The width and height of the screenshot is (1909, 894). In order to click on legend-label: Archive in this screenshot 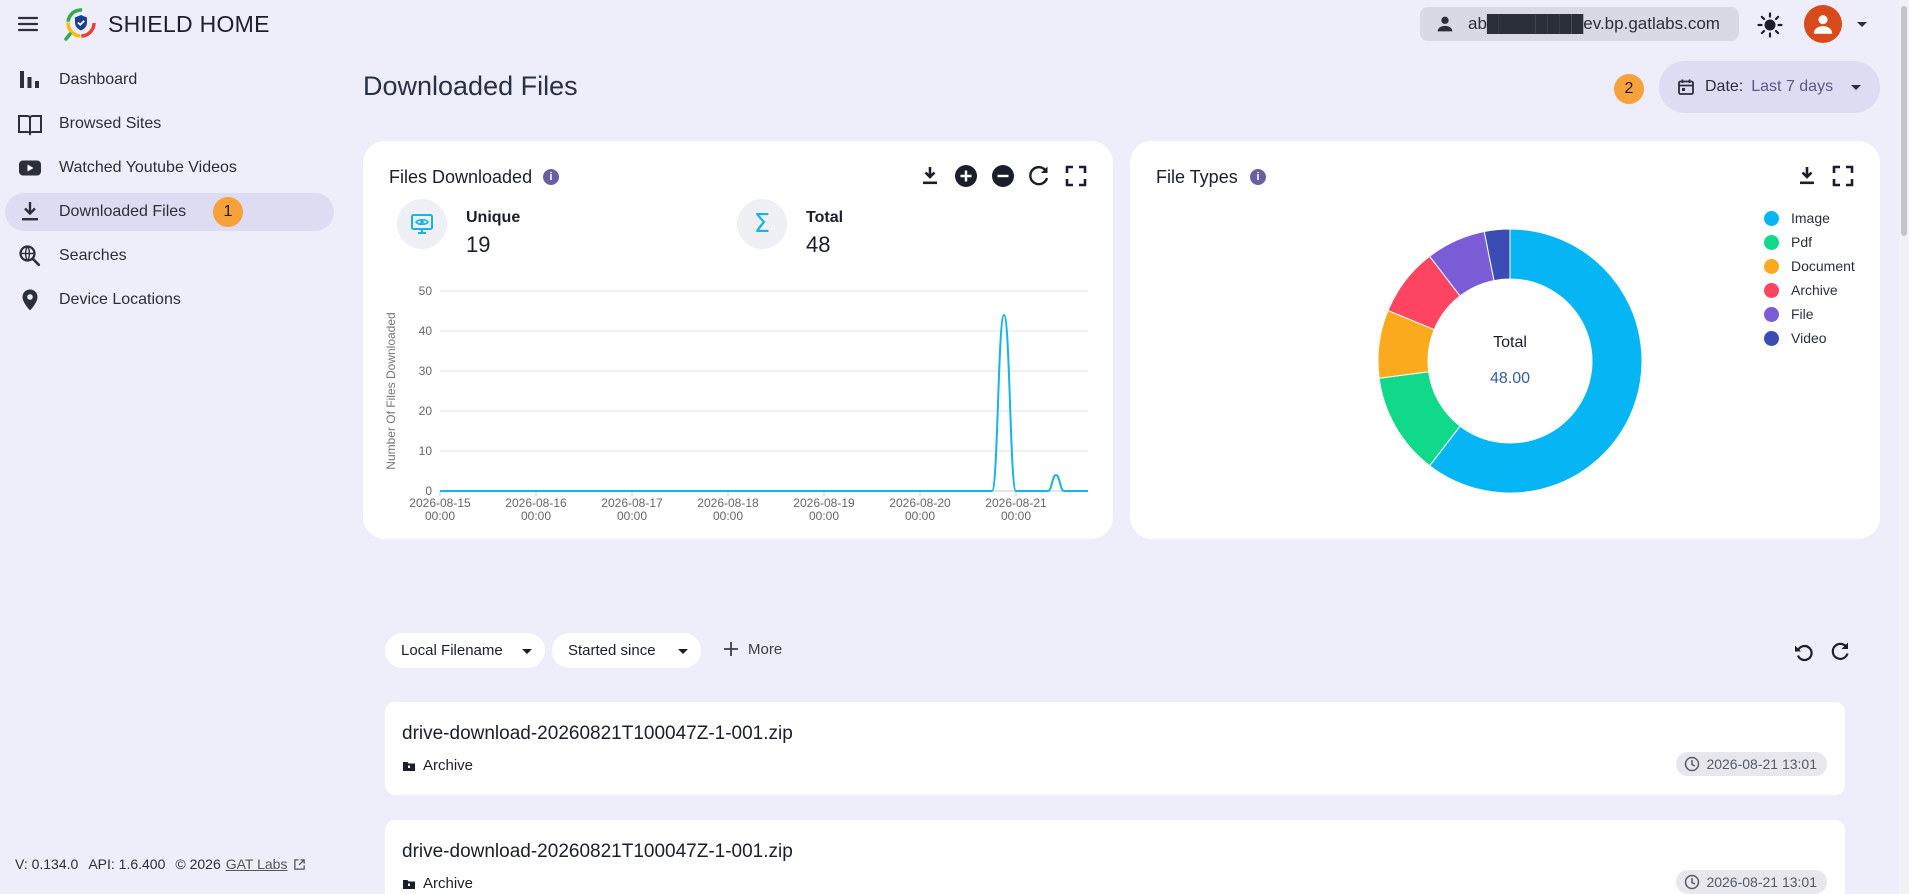, I will do `click(1814, 290)`.